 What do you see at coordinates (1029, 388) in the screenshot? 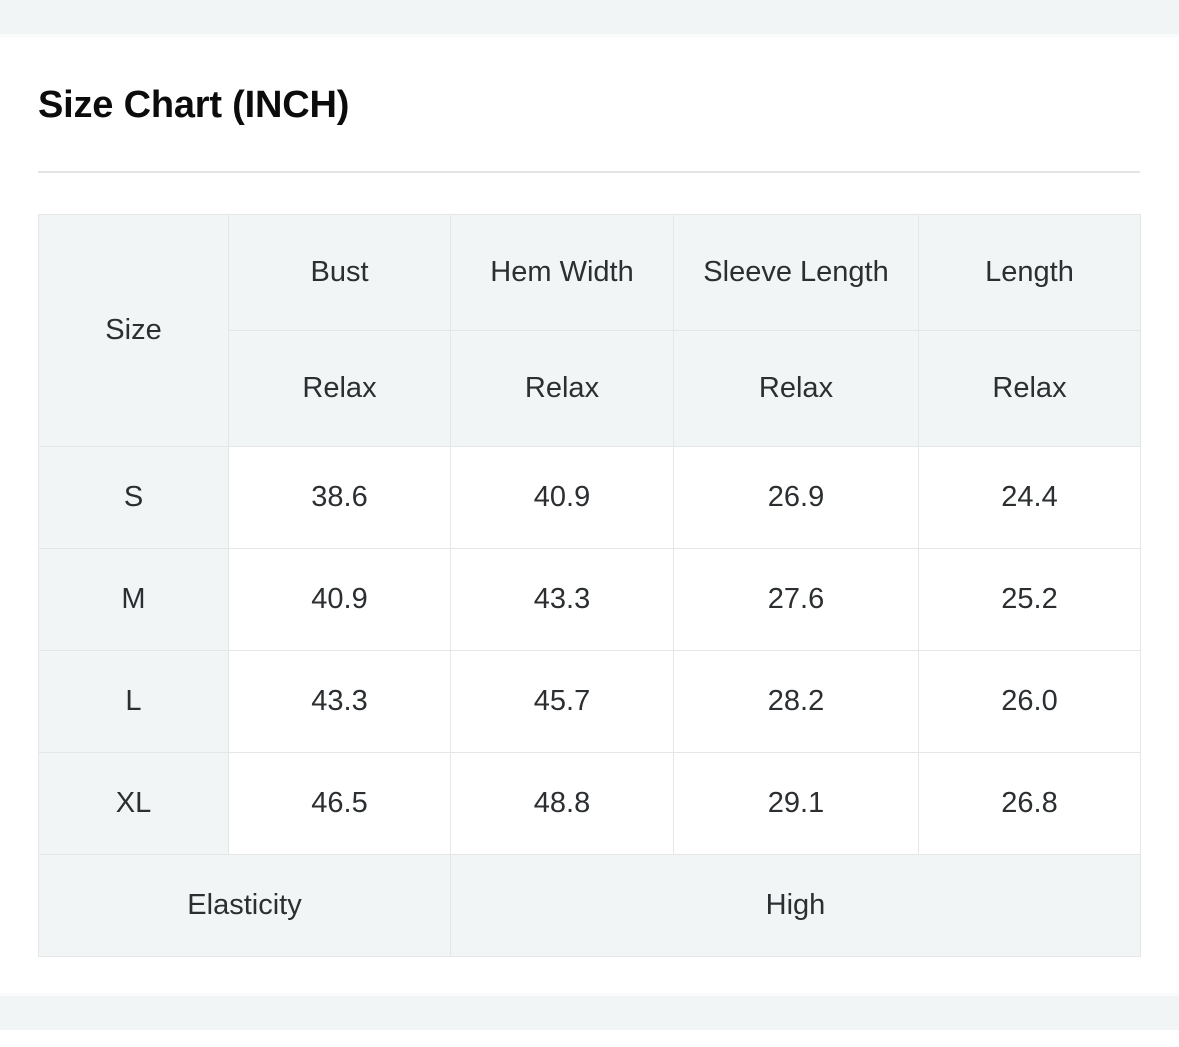
I see `header-cell-length-fit: Relax` at bounding box center [1029, 388].